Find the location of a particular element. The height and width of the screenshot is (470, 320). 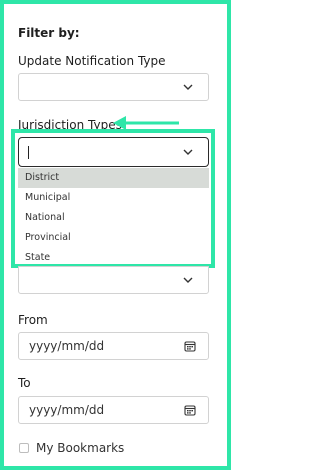

my-bookmarks-checkbox is located at coordinates (24, 448).